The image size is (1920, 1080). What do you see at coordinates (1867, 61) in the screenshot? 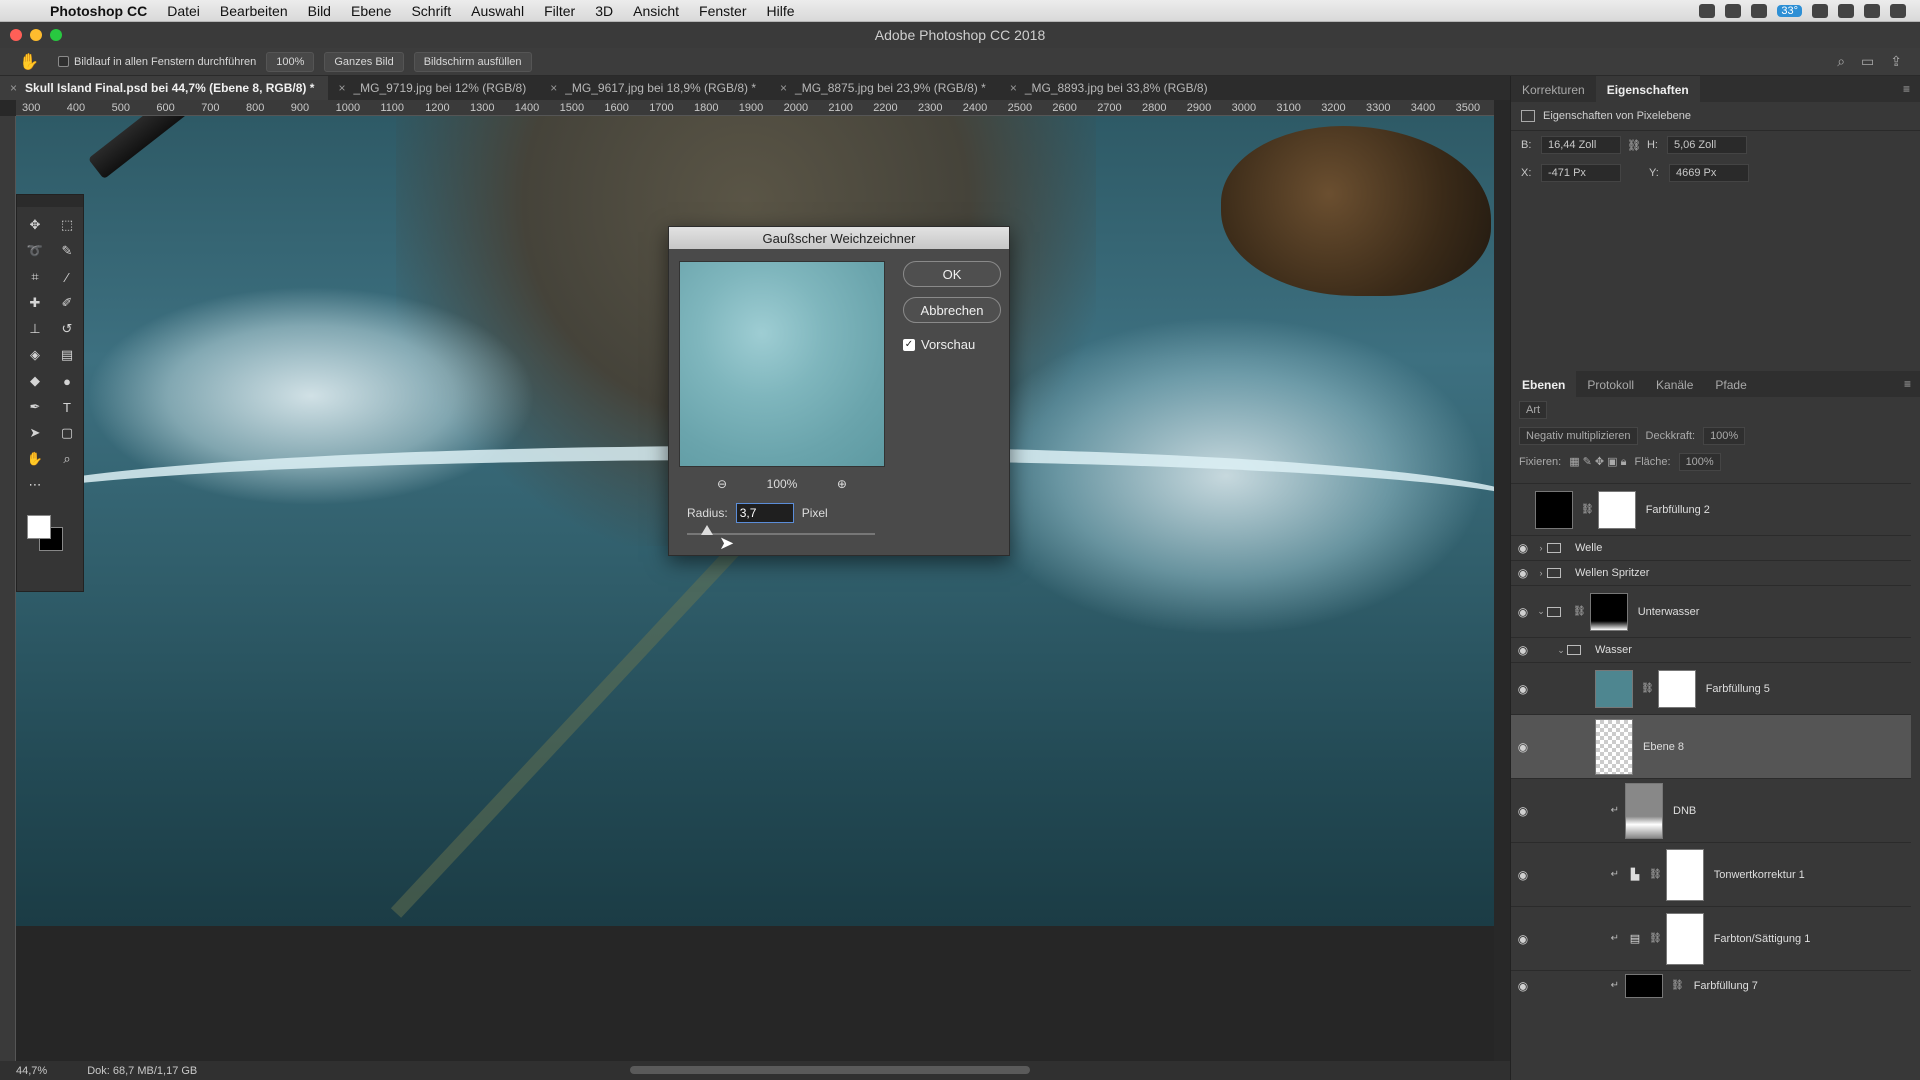
I see `workspace-icon: ▭` at bounding box center [1867, 61].